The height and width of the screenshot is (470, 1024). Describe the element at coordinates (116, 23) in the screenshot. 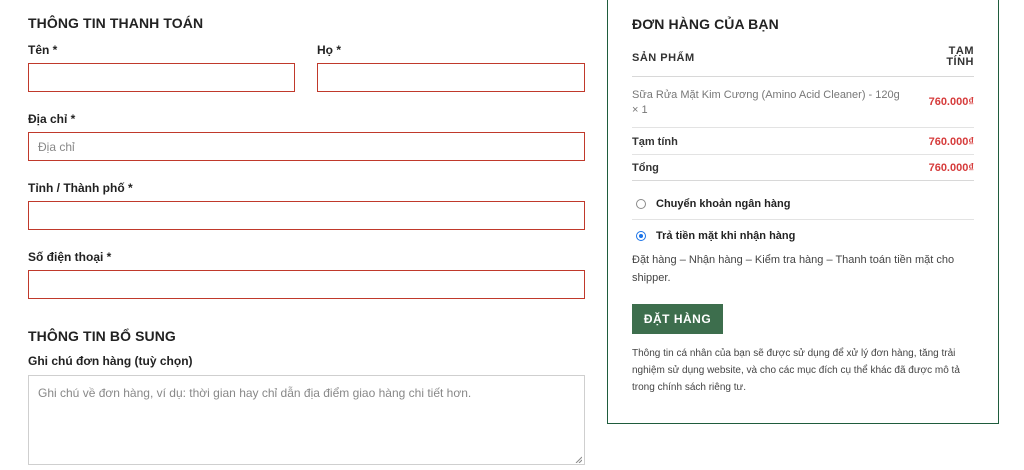

I see `billing-title: THÔNG TIN THANH TOÁN` at that location.